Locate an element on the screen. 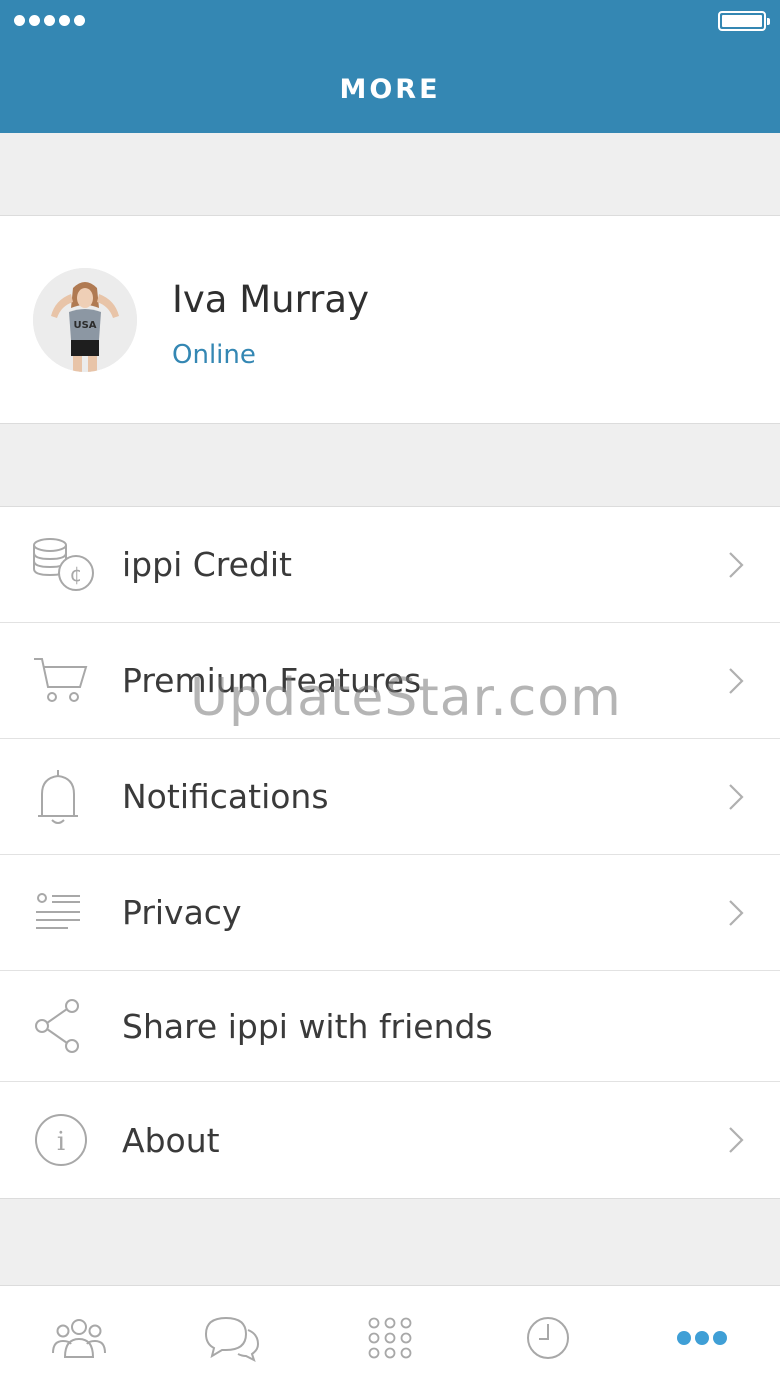 Image resolution: width=780 pixels, height=1387 pixels. avatar: USA is located at coordinates (85, 320).